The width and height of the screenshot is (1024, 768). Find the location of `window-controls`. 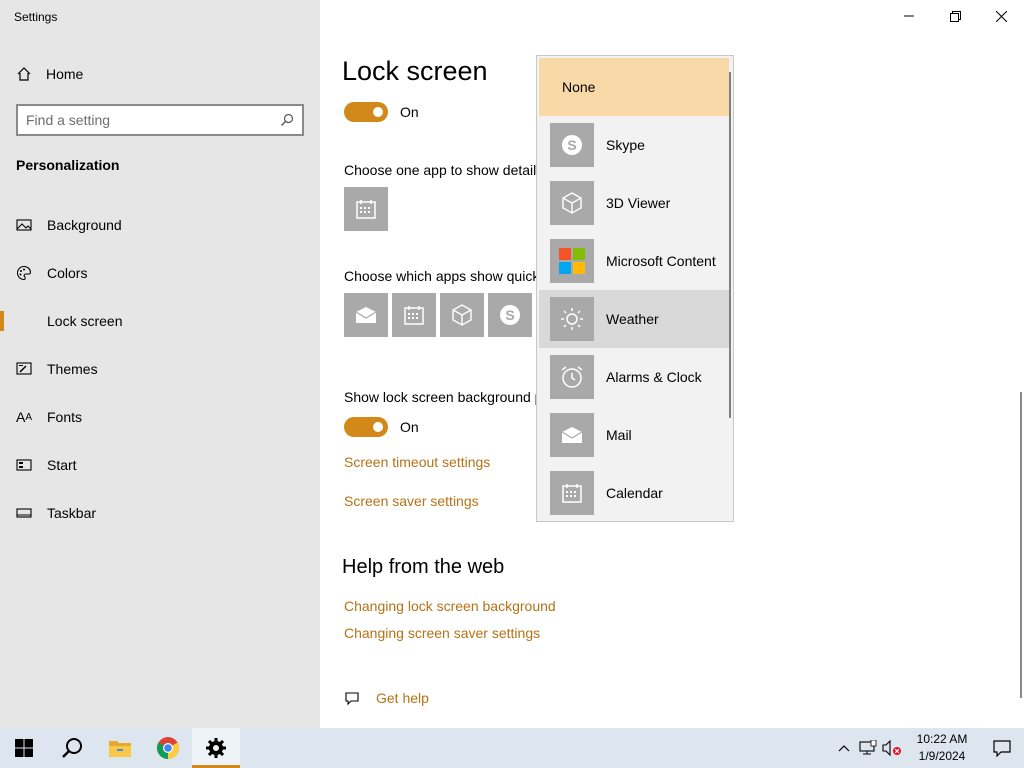

window-controls is located at coordinates (955, 16).